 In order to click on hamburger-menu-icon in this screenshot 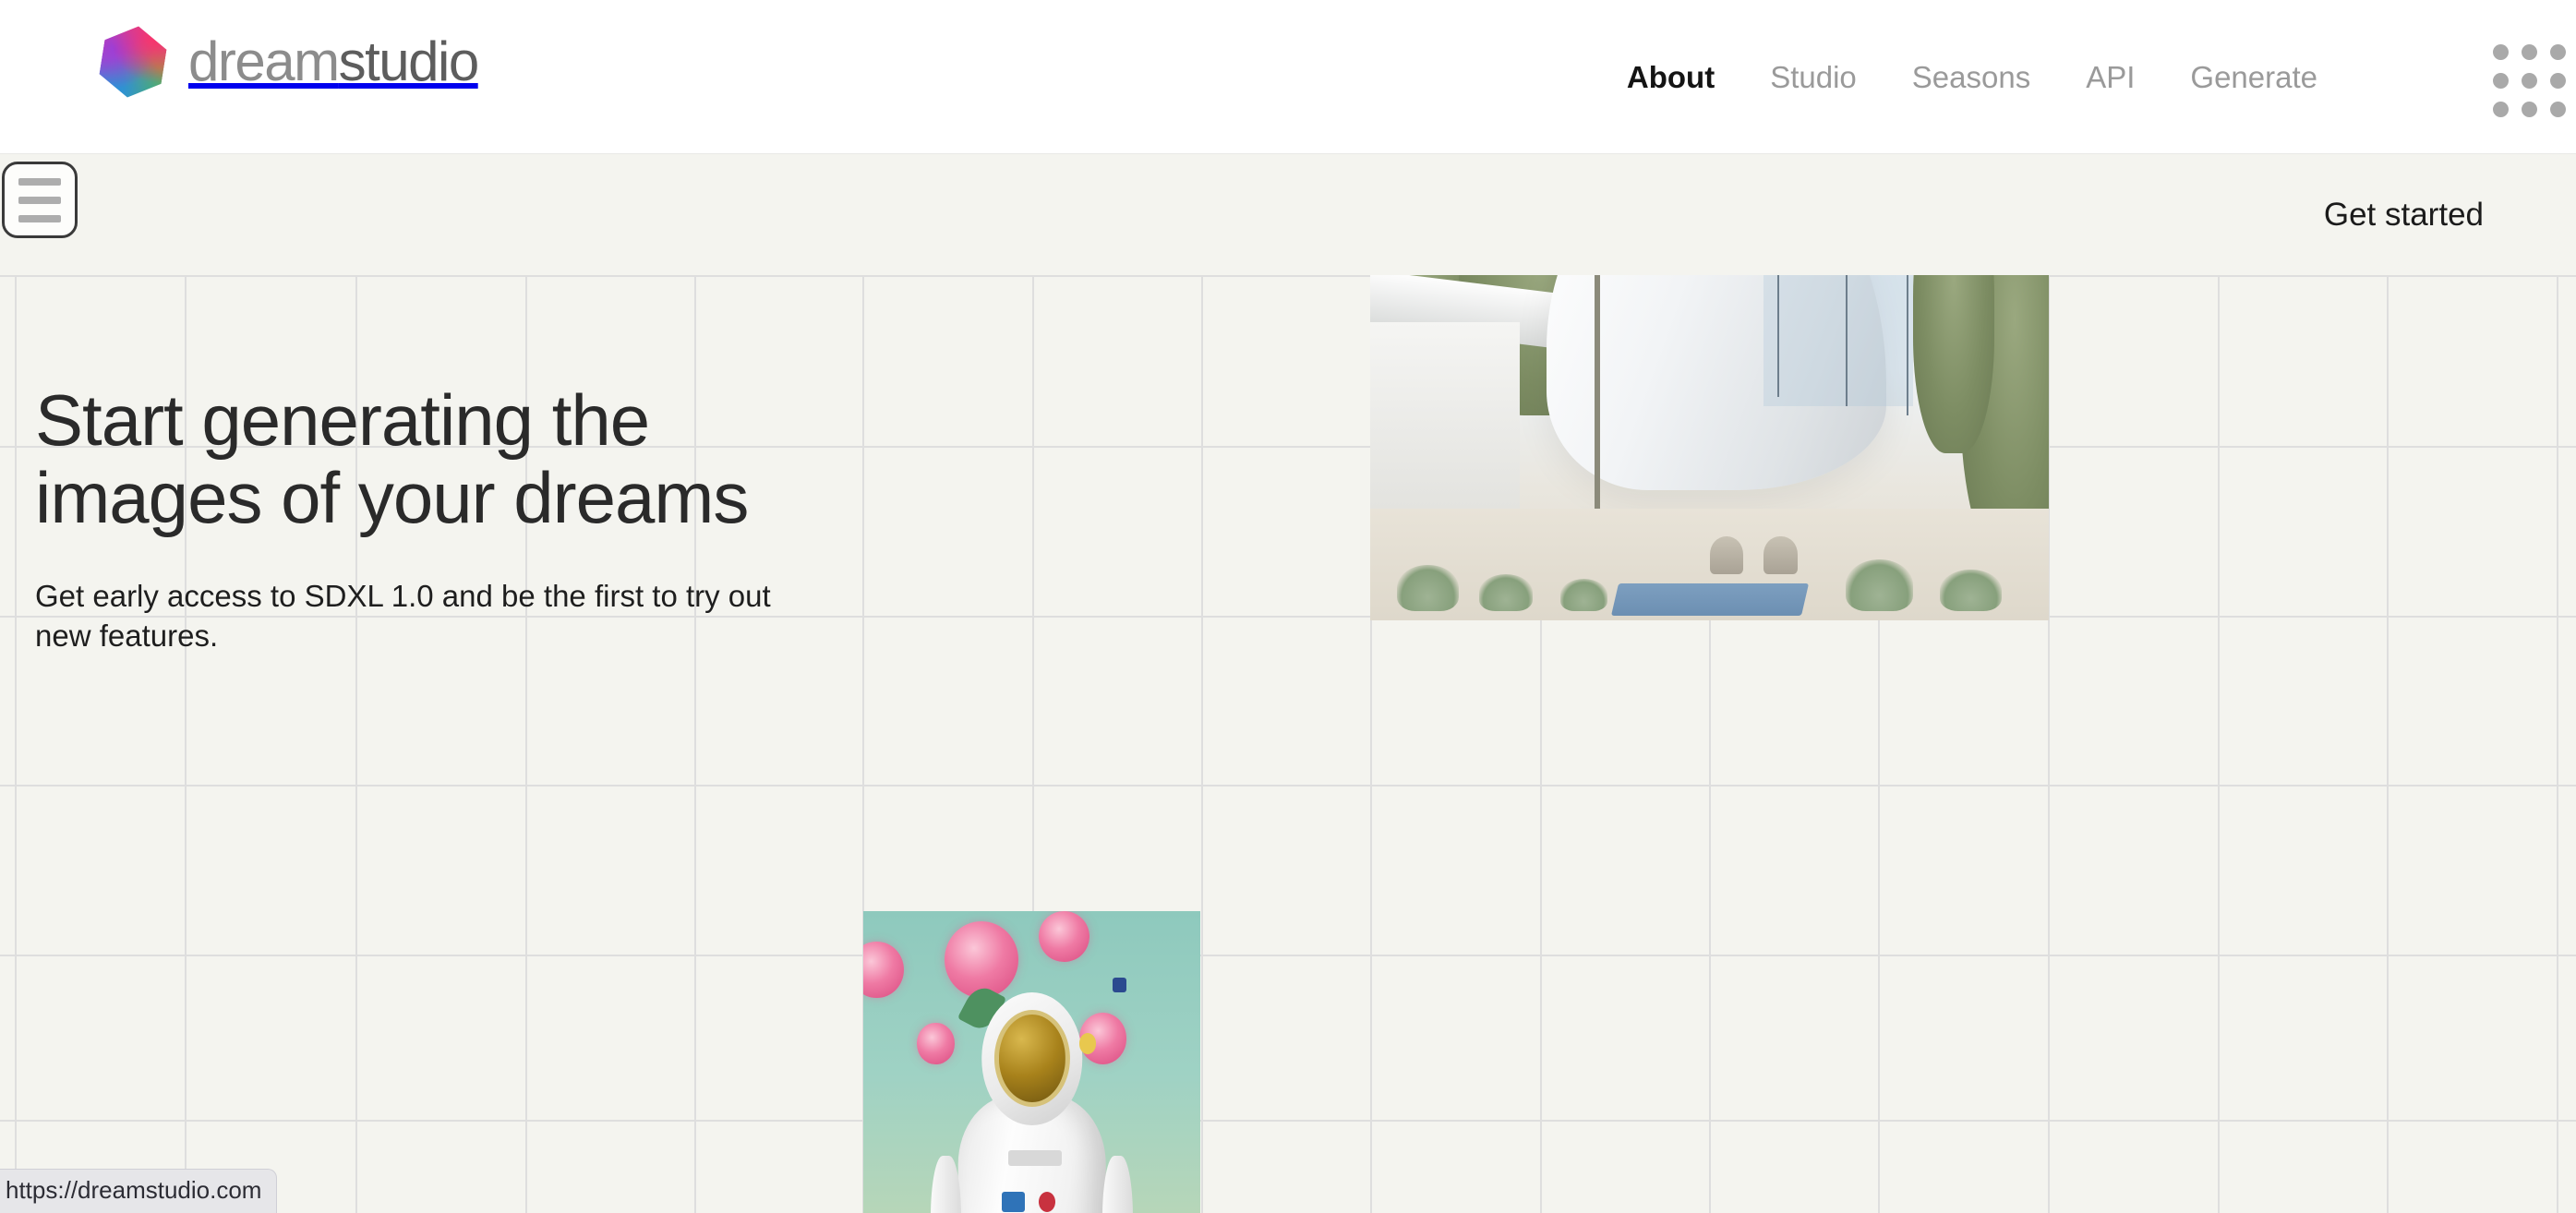, I will do `click(40, 200)`.